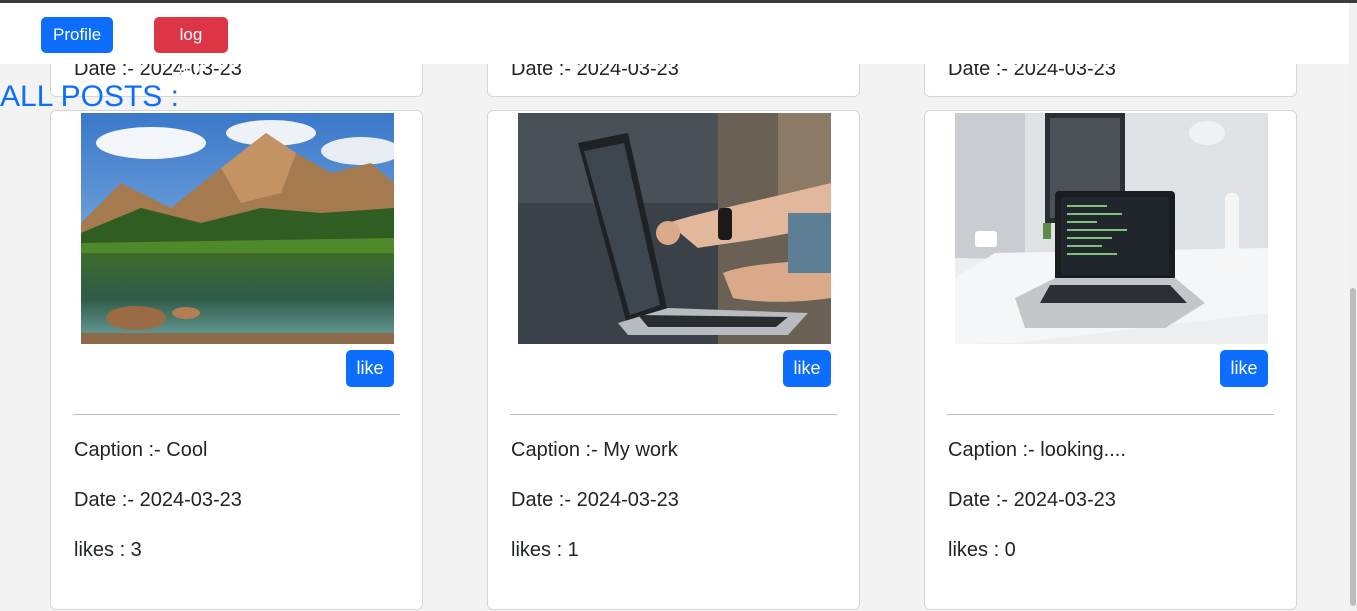 The image size is (1357, 611). What do you see at coordinates (674, 228) in the screenshot?
I see `post-image-laptop-pointing` at bounding box center [674, 228].